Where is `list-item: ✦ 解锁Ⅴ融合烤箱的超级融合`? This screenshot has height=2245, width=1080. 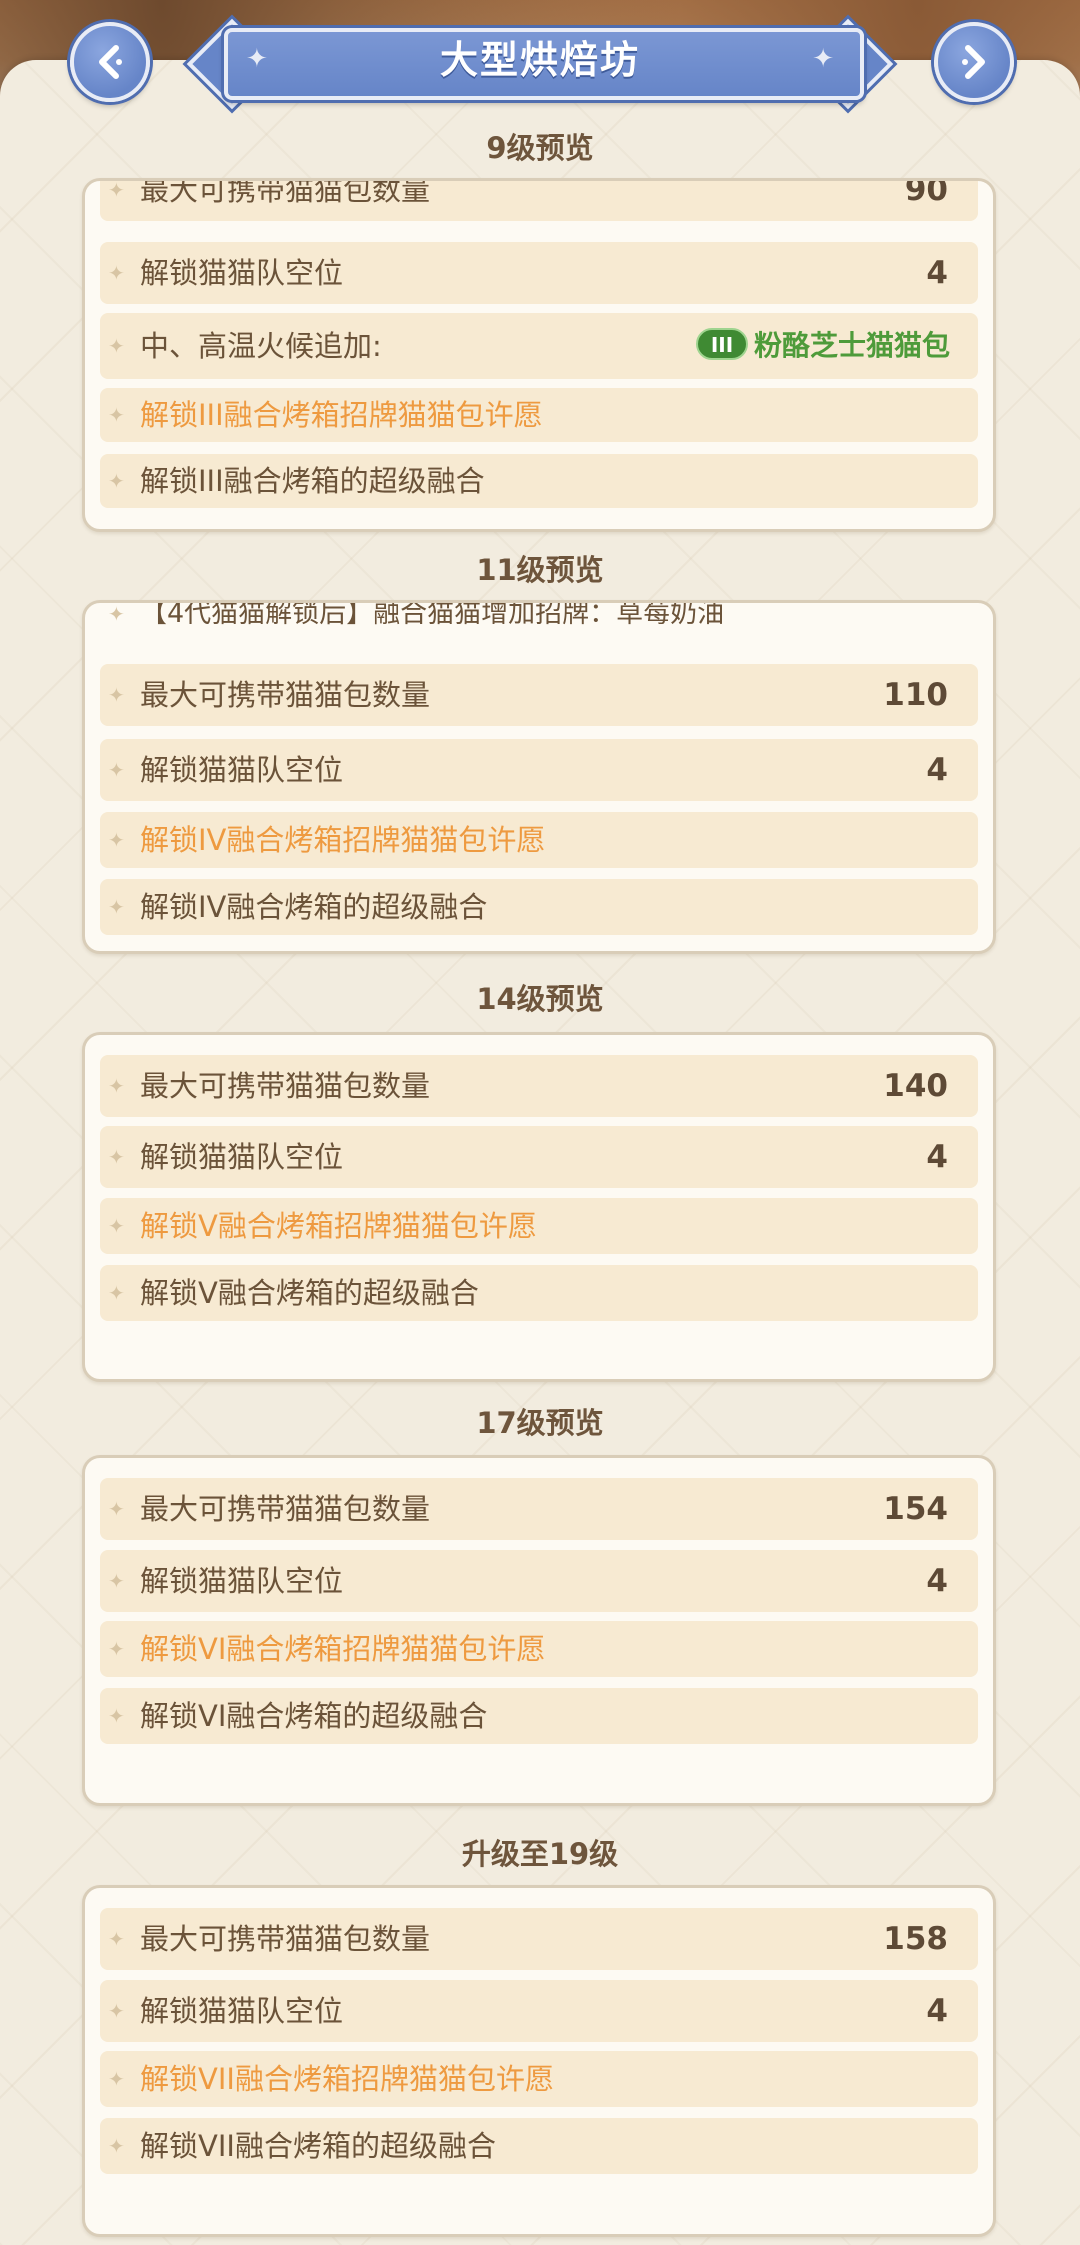
list-item: ✦ 解锁Ⅴ融合烤箱的超级融合 is located at coordinates (539, 1293).